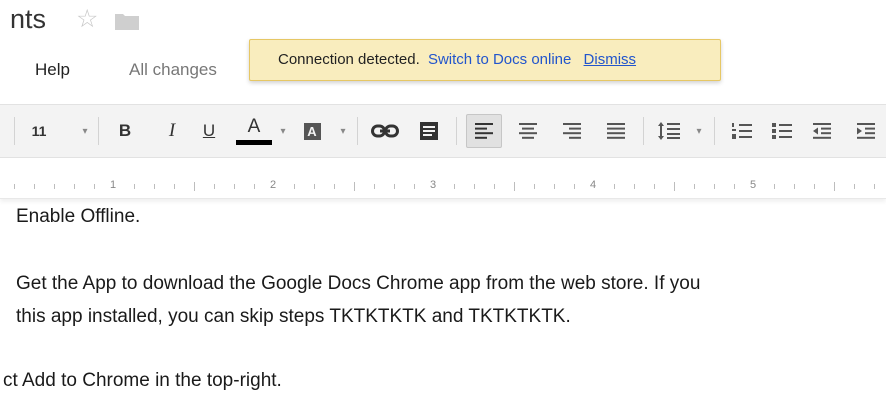  I want to click on highlight-color-button: A, so click(312, 131).